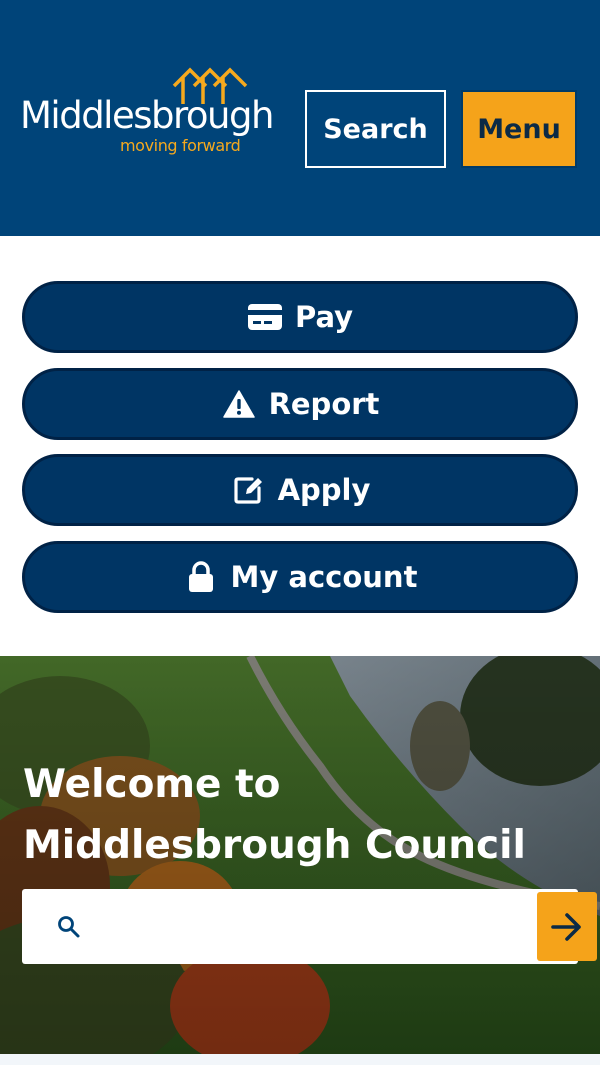 The width and height of the screenshot is (600, 1065). I want to click on report-button: Report, so click(300, 403).